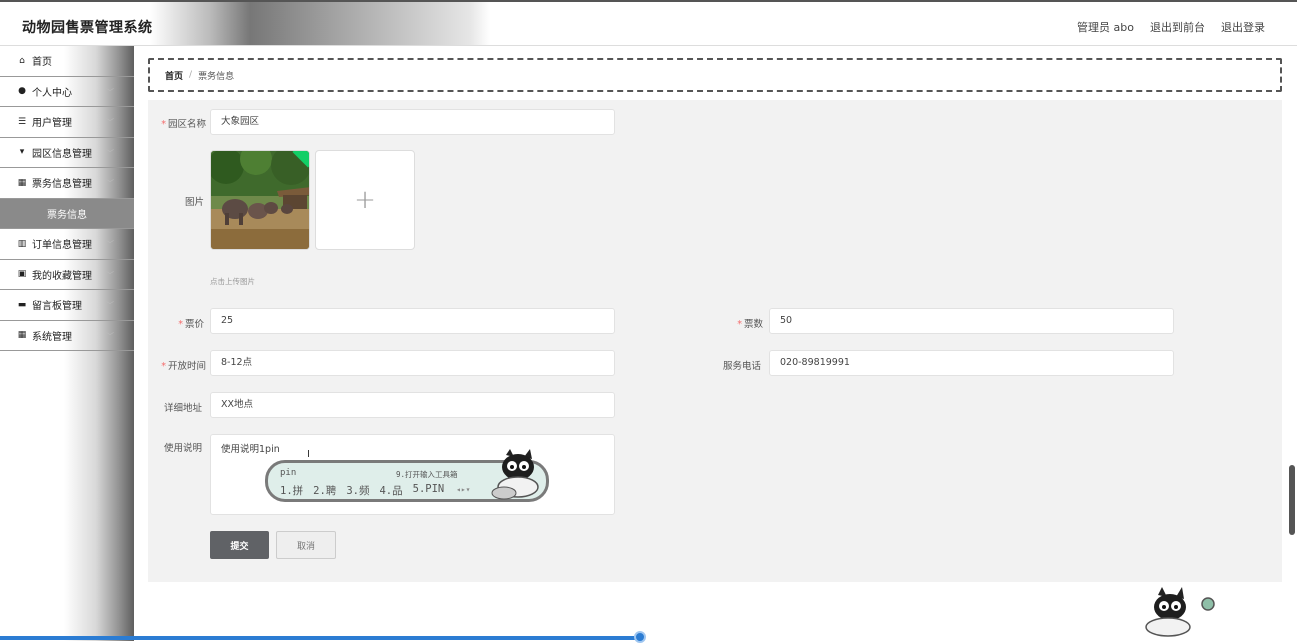 The height and width of the screenshot is (643, 1297). Describe the element at coordinates (648, 23) in the screenshot. I see `top-header: 动物园售票管理系统 管理员 abo 退出到前台 退出登录` at that location.